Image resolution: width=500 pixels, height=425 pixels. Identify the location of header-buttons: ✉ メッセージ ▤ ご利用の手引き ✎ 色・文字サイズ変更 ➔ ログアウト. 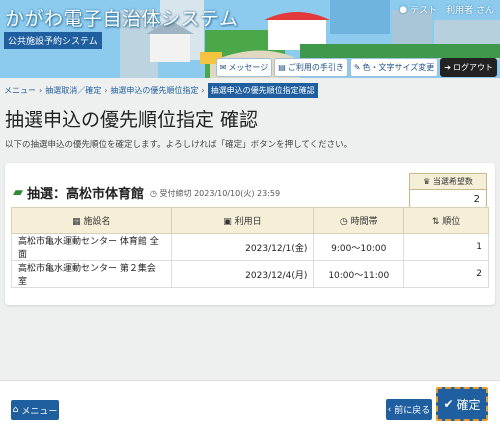
(356, 67).